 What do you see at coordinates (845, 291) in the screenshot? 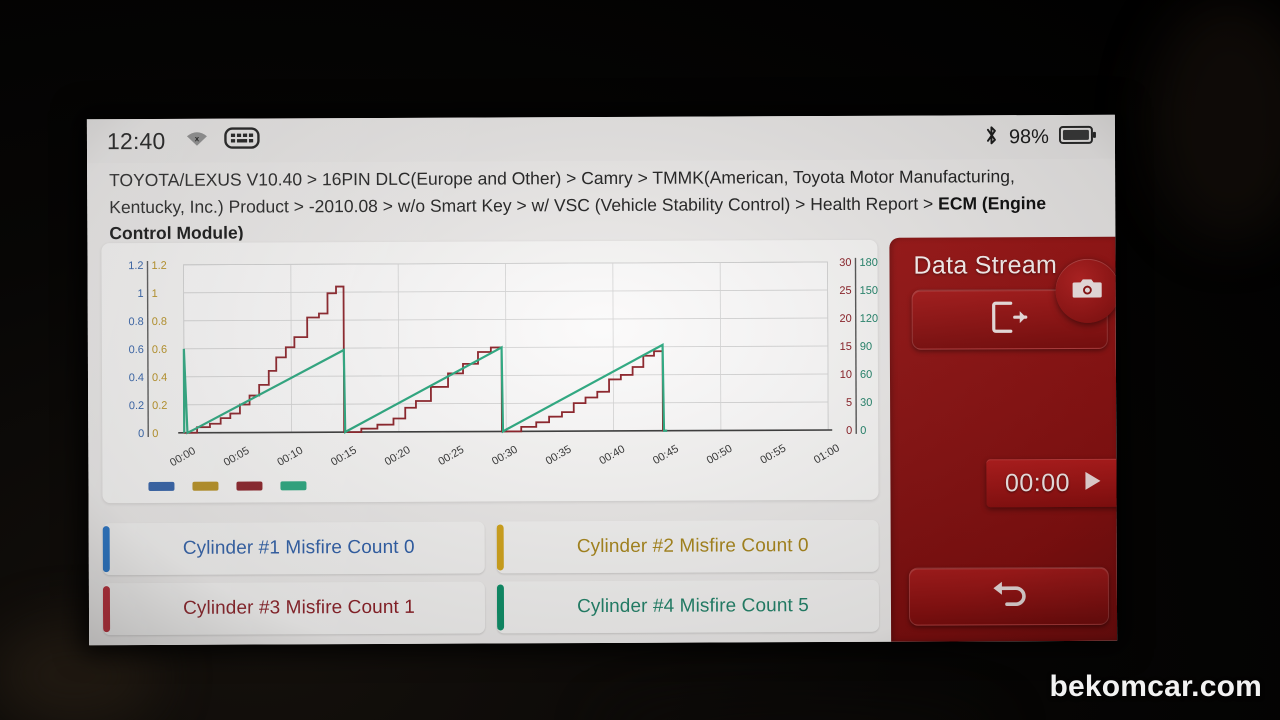
I see `axis-tick-label: 25` at bounding box center [845, 291].